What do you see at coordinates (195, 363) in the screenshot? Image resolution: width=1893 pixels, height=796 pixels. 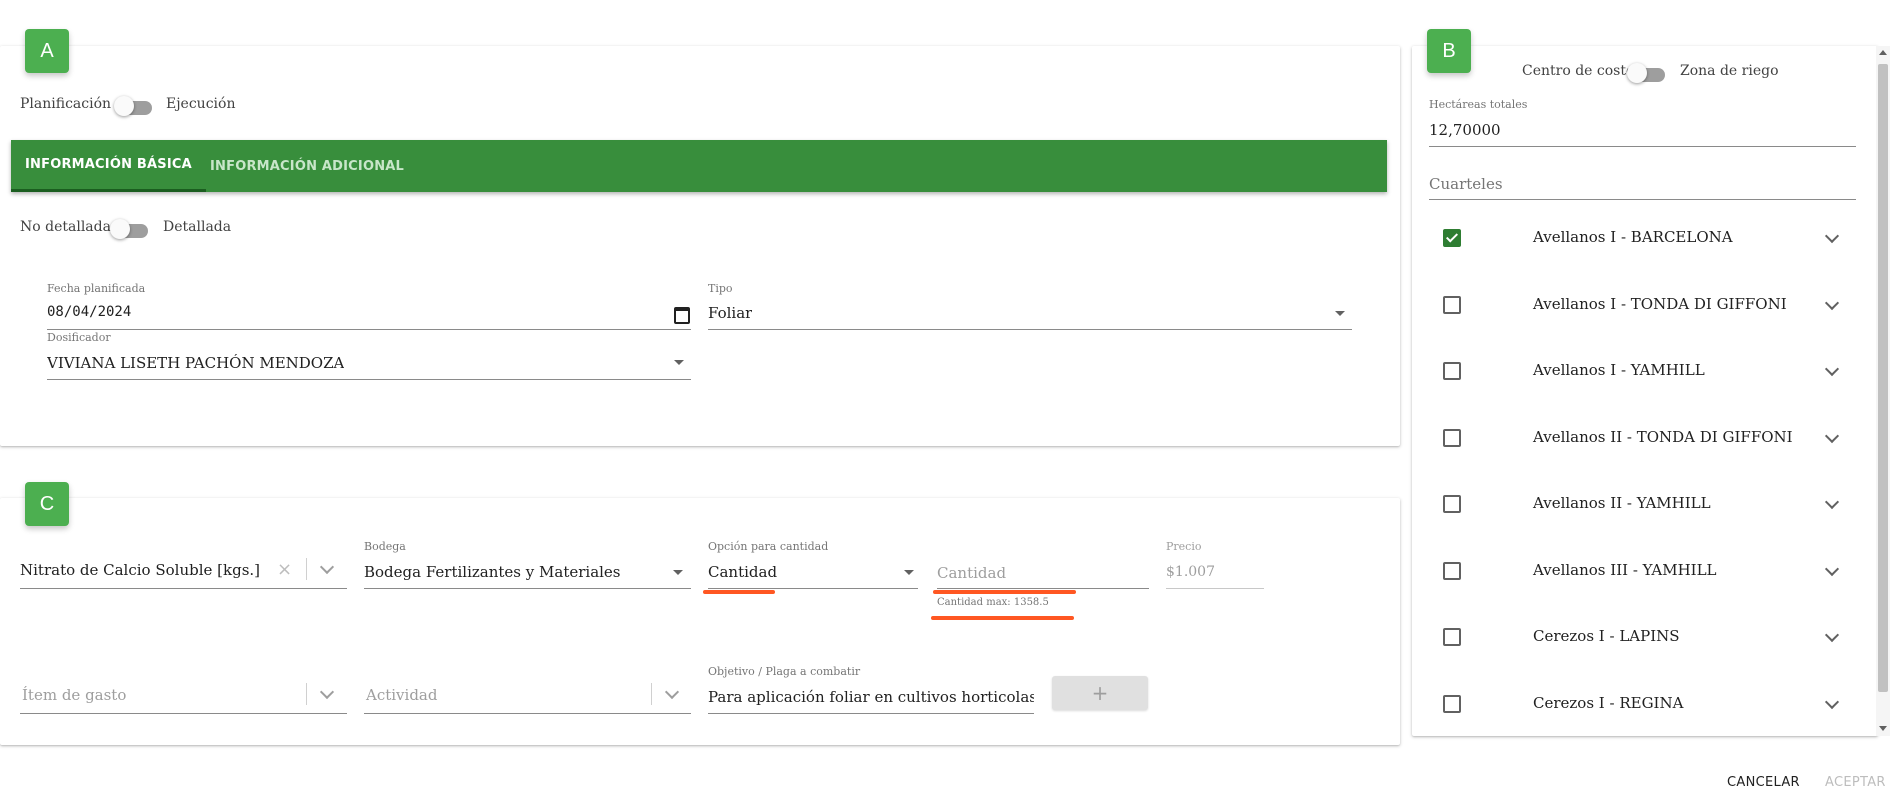 I see `dosificador-select: VIVIANA LISETH PACHÓN MENDOZA` at bounding box center [195, 363].